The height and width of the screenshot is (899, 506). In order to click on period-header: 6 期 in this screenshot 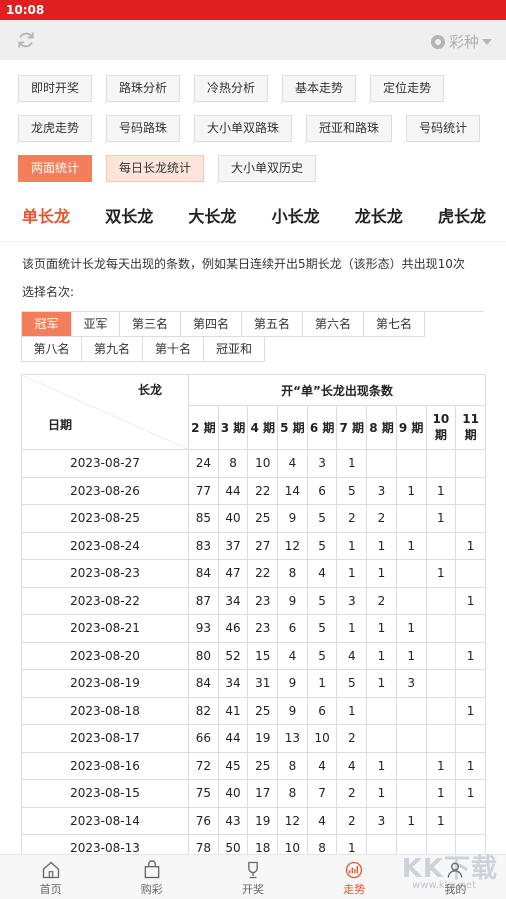, I will do `click(322, 427)`.